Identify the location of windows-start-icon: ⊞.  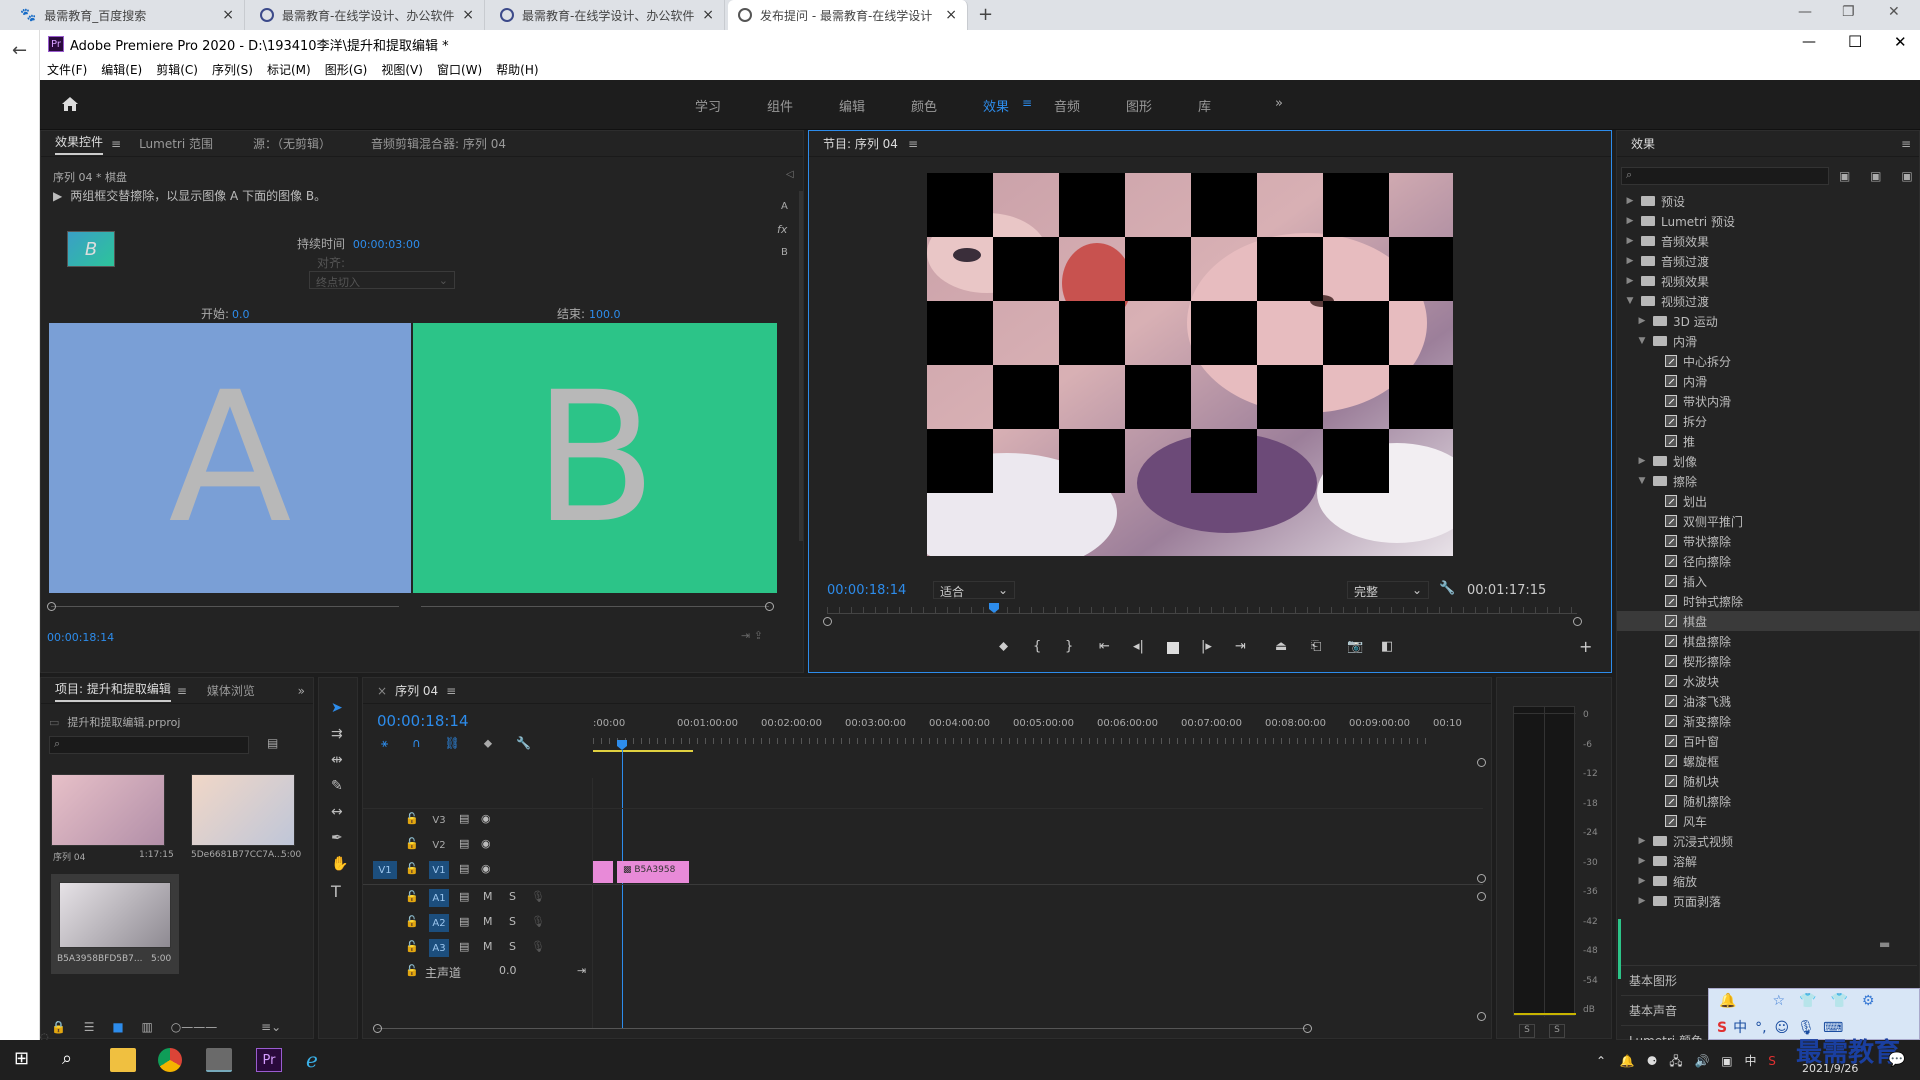
(27, 1060).